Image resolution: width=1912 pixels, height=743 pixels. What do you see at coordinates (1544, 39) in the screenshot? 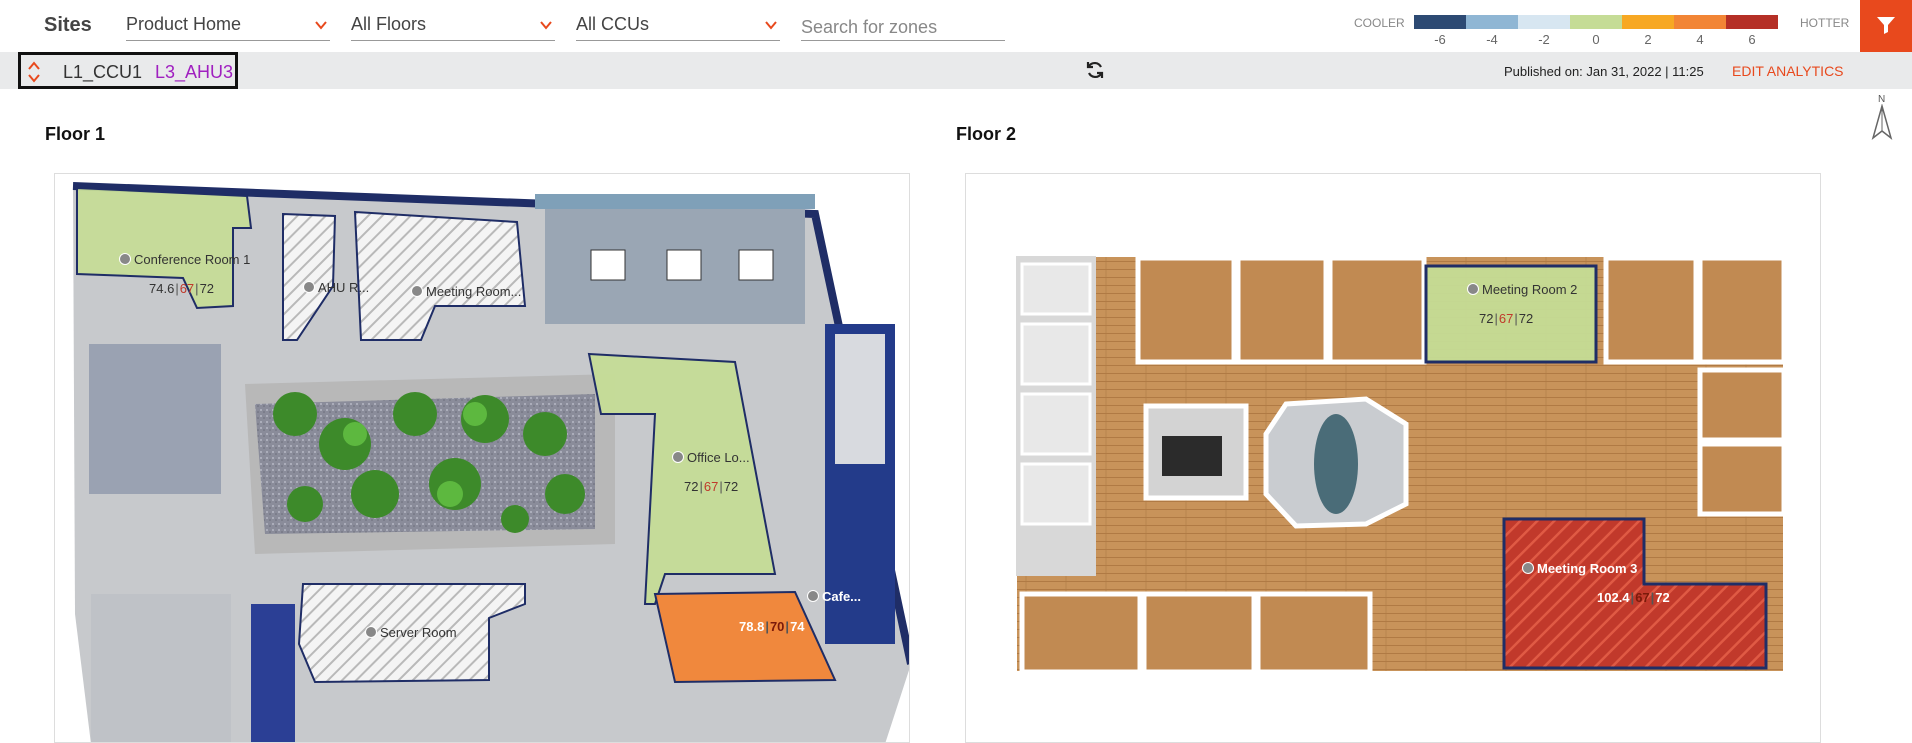
I see `legend-tick: -2` at bounding box center [1544, 39].